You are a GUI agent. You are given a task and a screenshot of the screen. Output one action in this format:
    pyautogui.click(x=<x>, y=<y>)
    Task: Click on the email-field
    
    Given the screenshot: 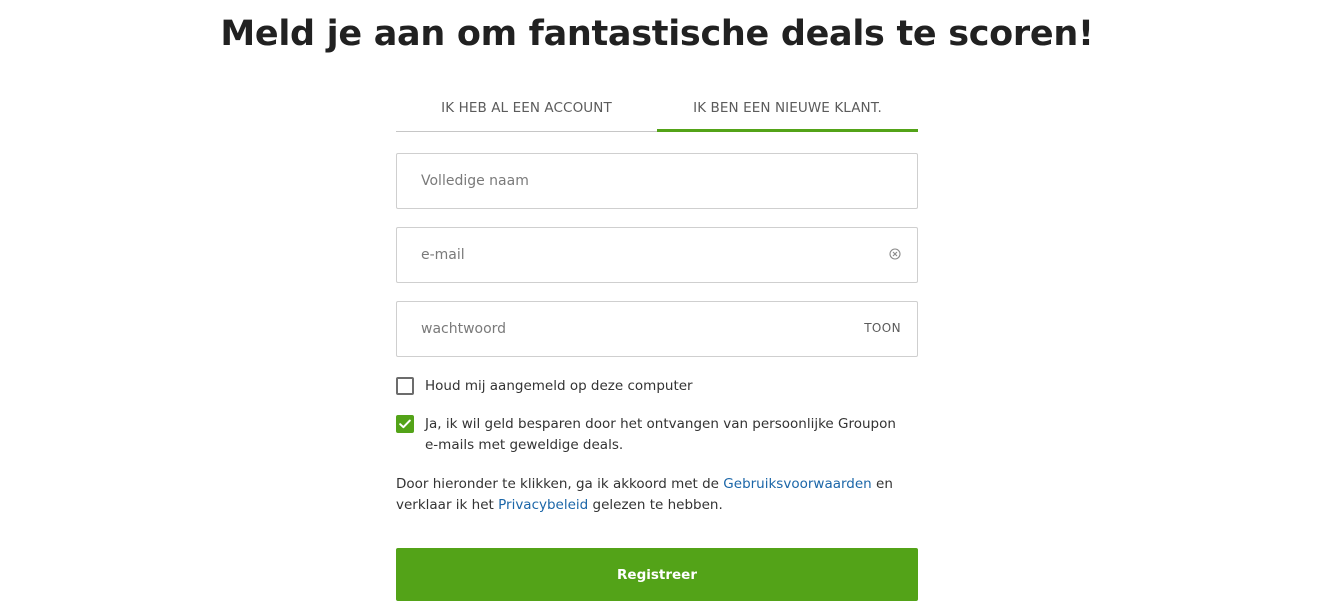 What is the action you would take?
    pyautogui.click(x=657, y=255)
    